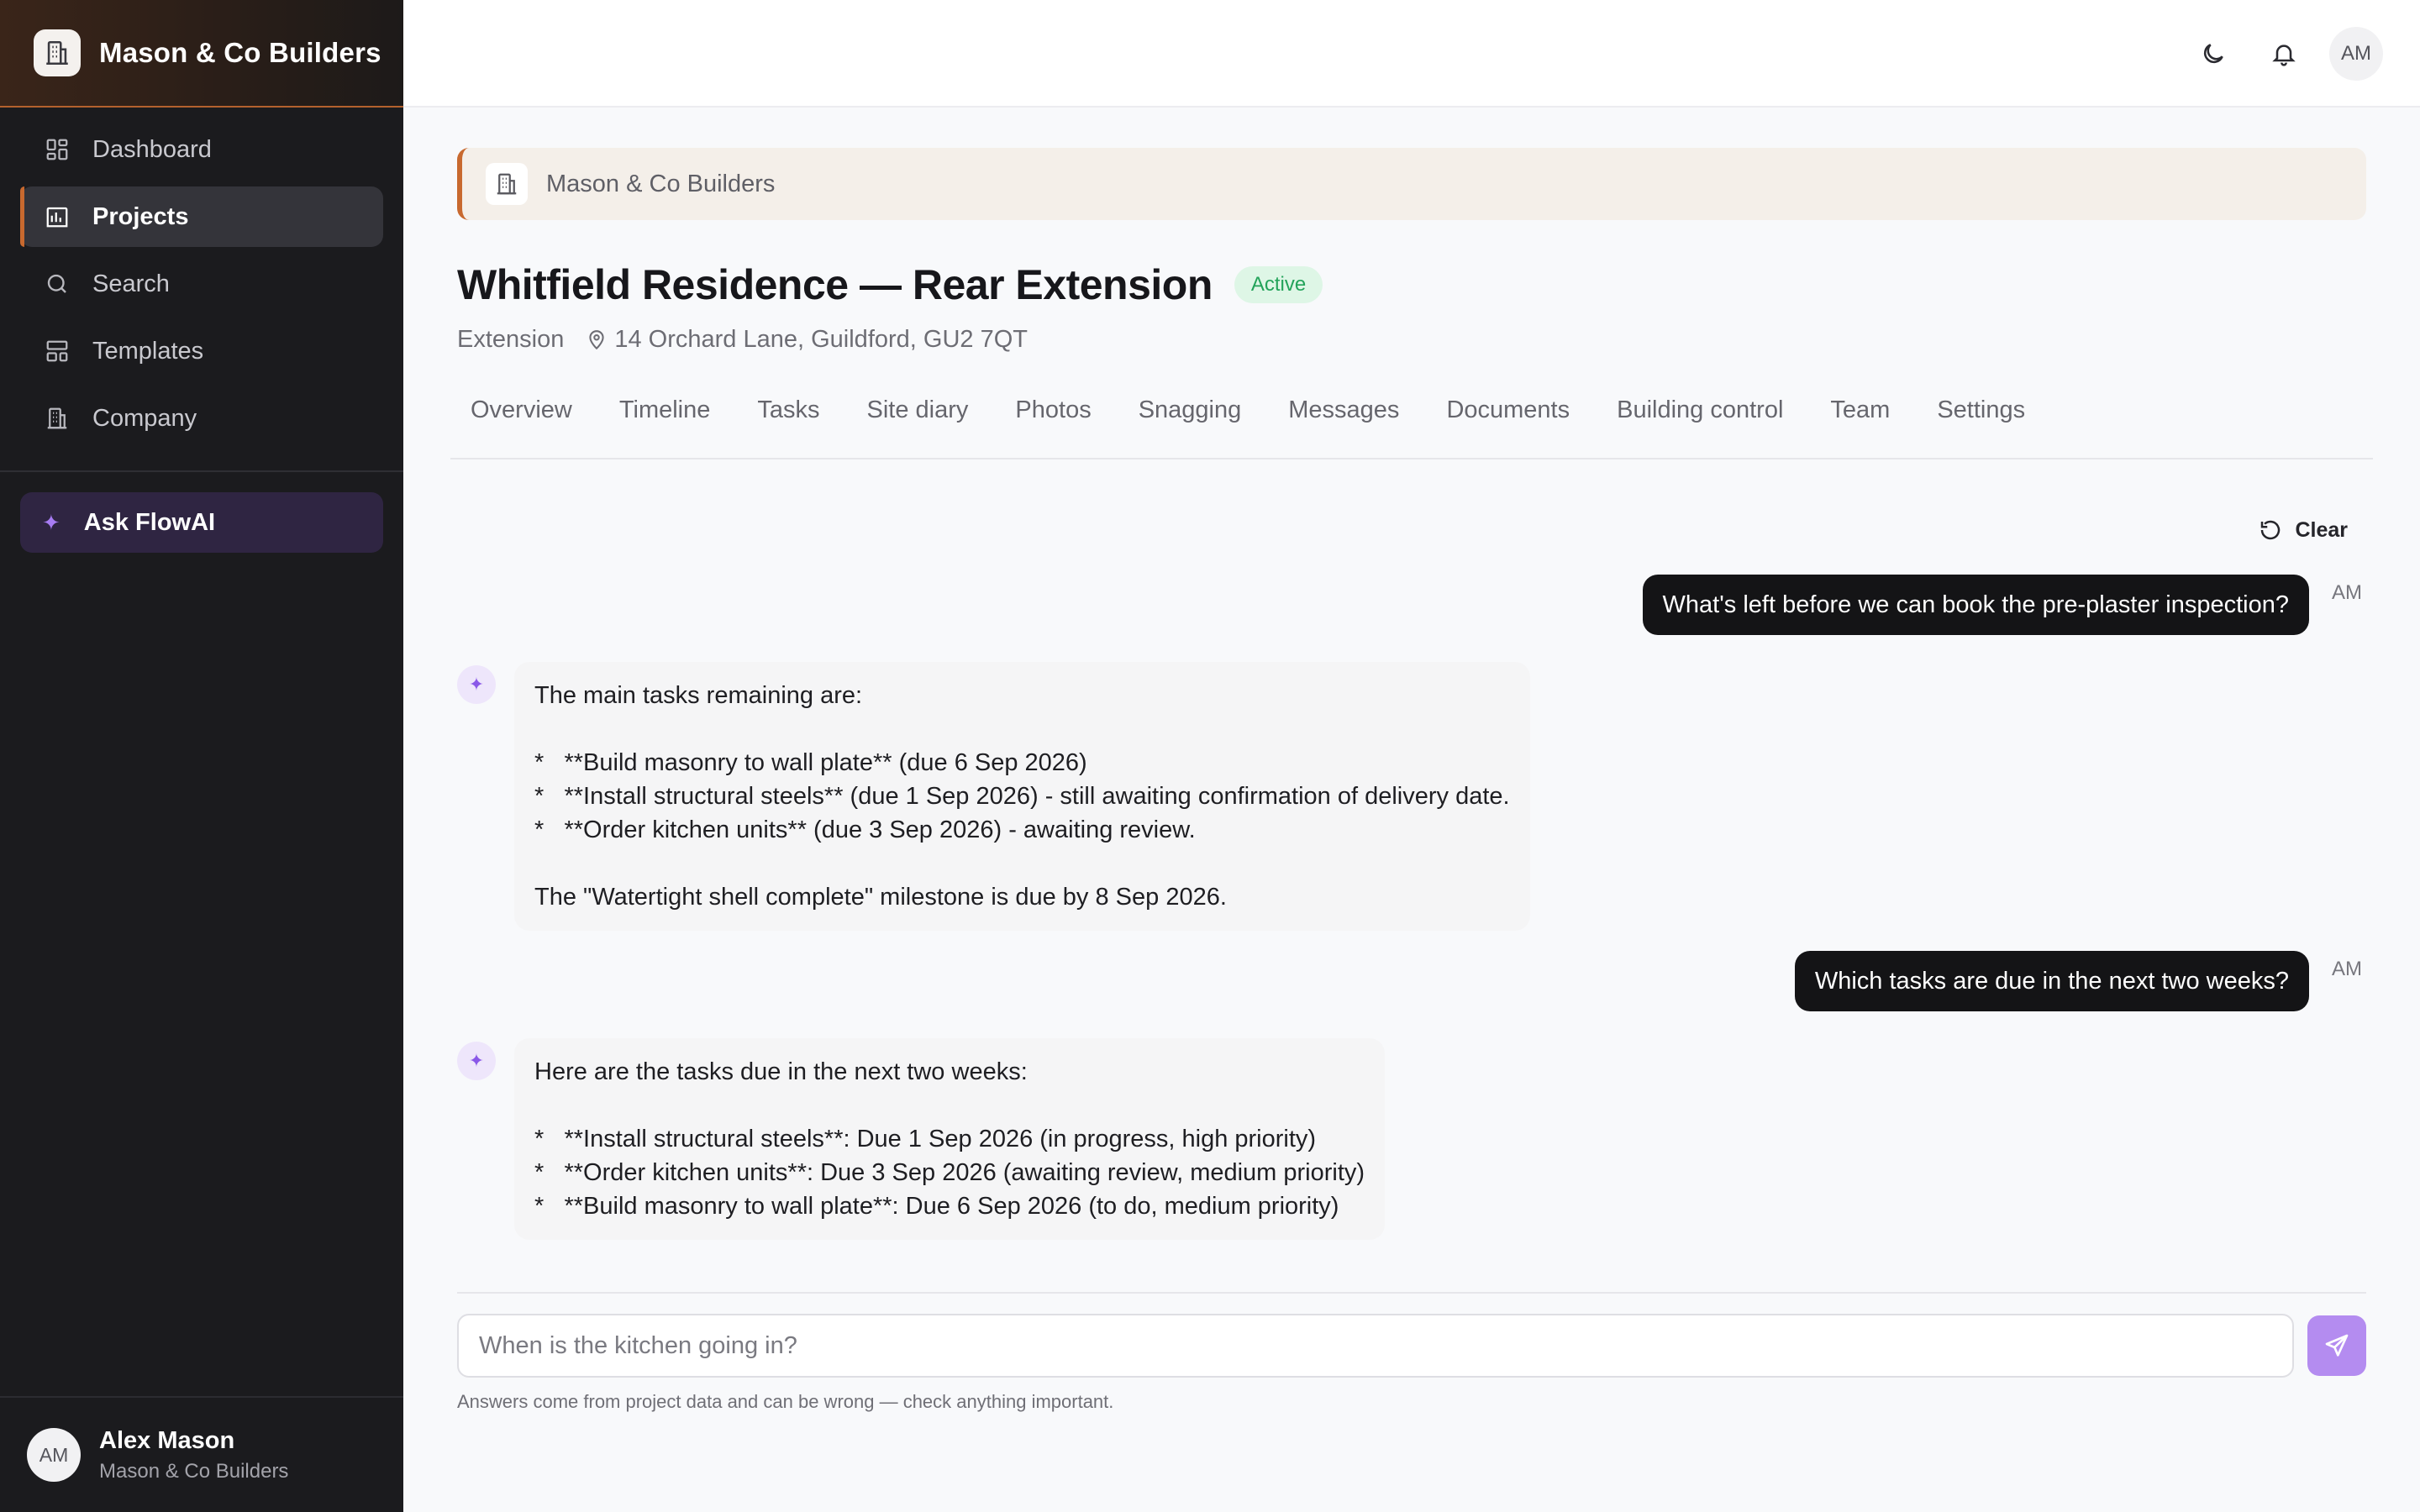 The width and height of the screenshot is (2420, 1512). Describe the element at coordinates (2322, 529) in the screenshot. I see `clear-label: Clear` at that location.